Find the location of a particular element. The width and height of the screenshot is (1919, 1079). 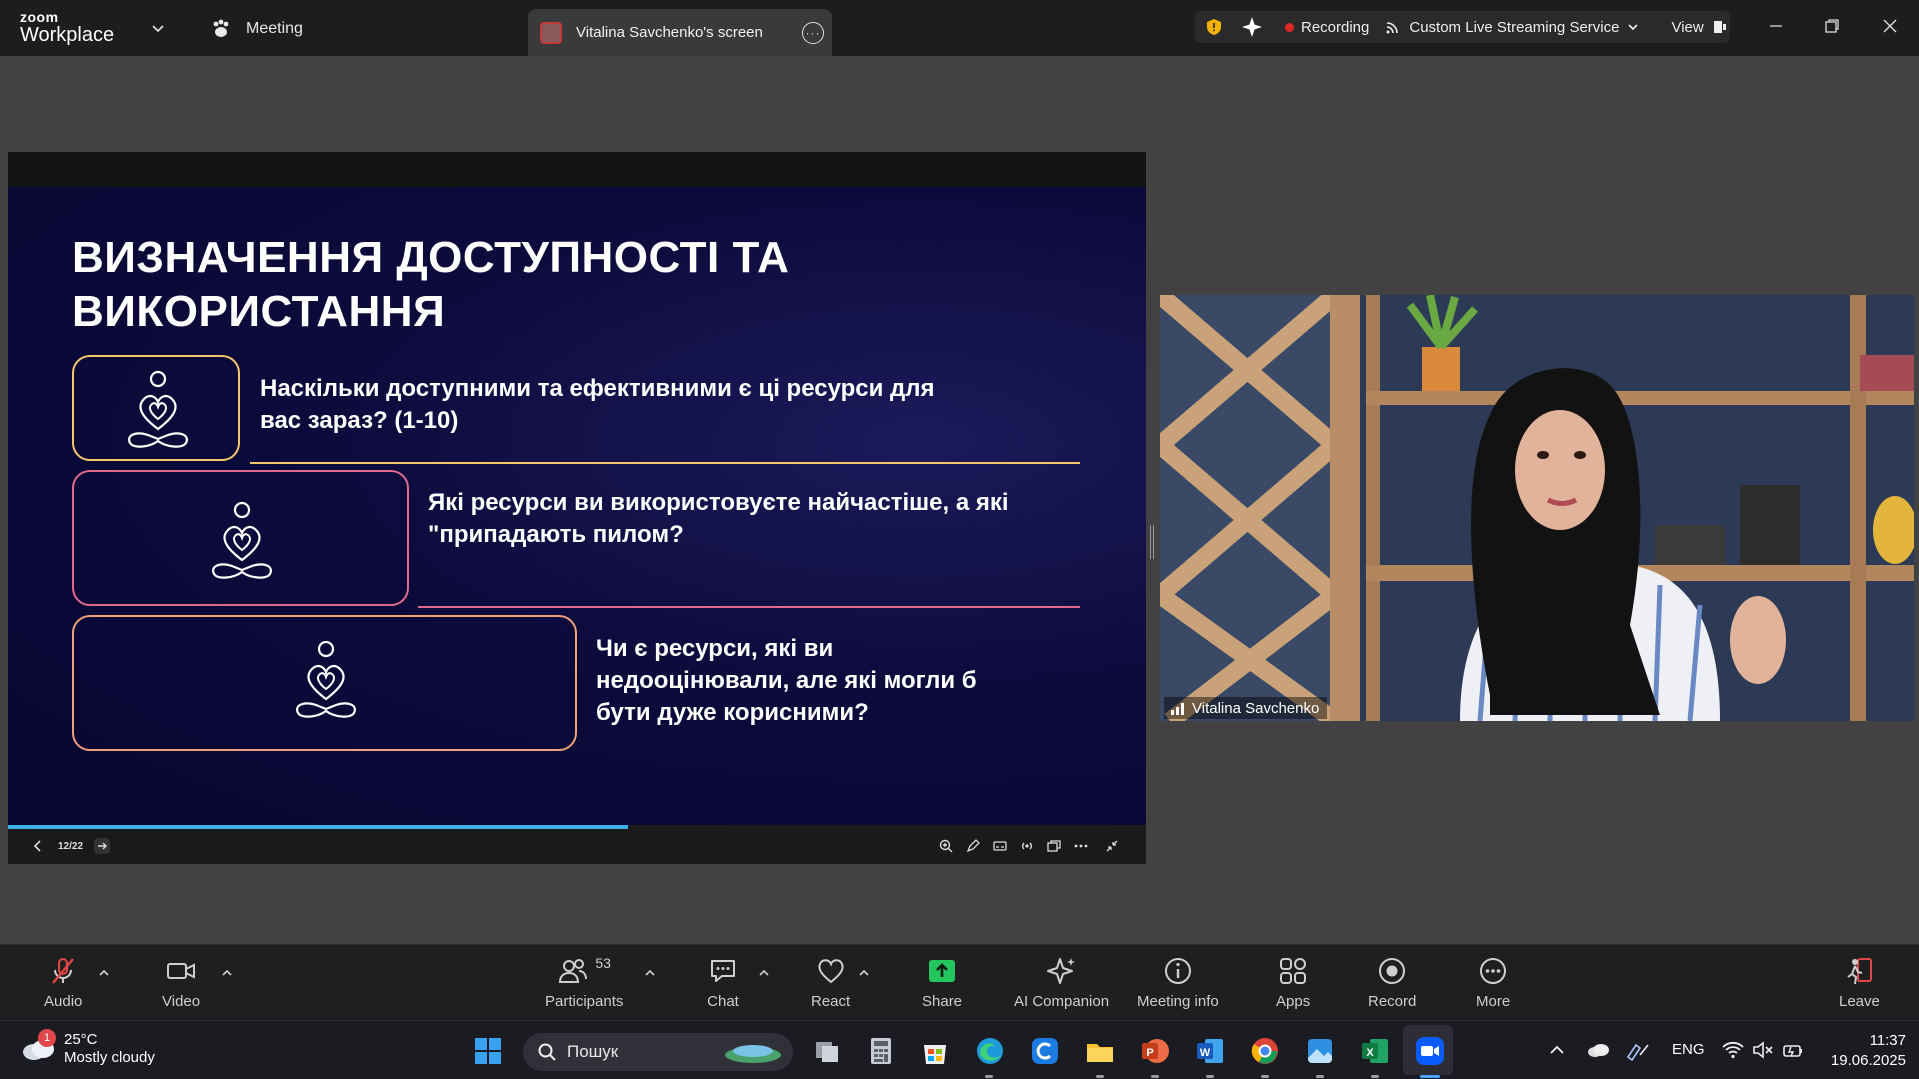

battery-icon is located at coordinates (1793, 1050).